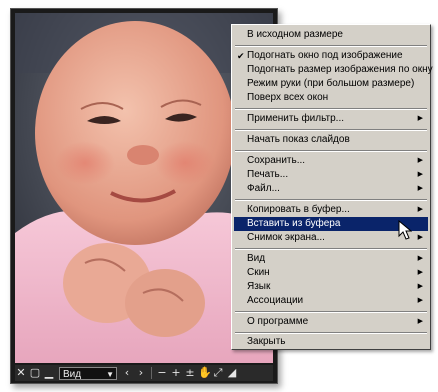 The width and height of the screenshot is (438, 392). What do you see at coordinates (110, 374) in the screenshot?
I see `chevron-down-icon: ▼` at bounding box center [110, 374].